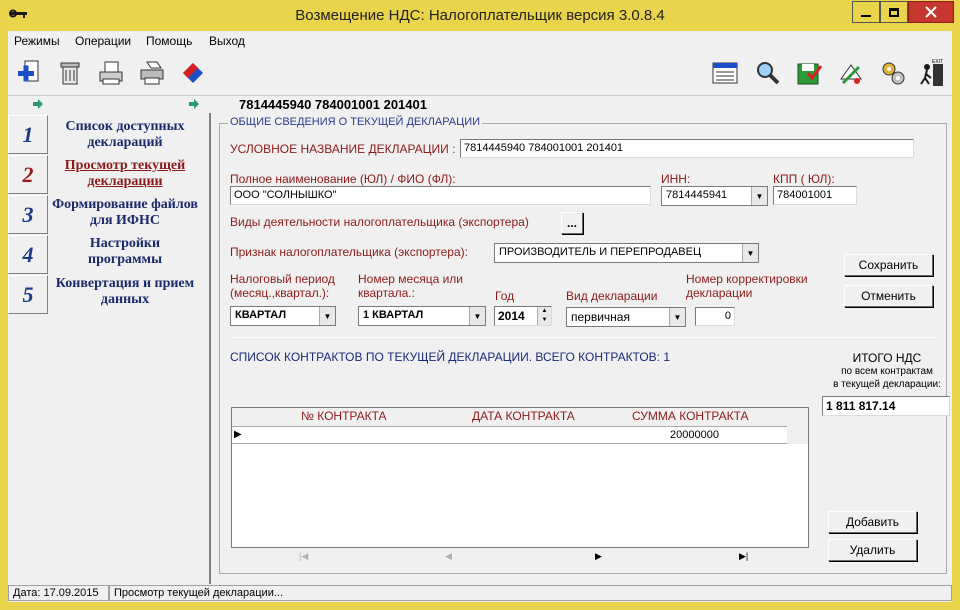 This screenshot has width=960, height=610. Describe the element at coordinates (886, 406) in the screenshot. I see `total-vat-value: 1 811 817.14` at that location.